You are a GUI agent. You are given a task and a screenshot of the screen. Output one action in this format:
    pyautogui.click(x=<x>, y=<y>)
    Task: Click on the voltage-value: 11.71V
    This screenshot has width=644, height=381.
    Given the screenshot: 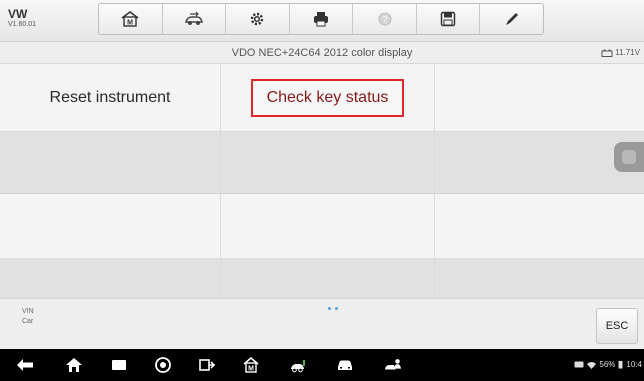 What is the action you would take?
    pyautogui.click(x=627, y=52)
    